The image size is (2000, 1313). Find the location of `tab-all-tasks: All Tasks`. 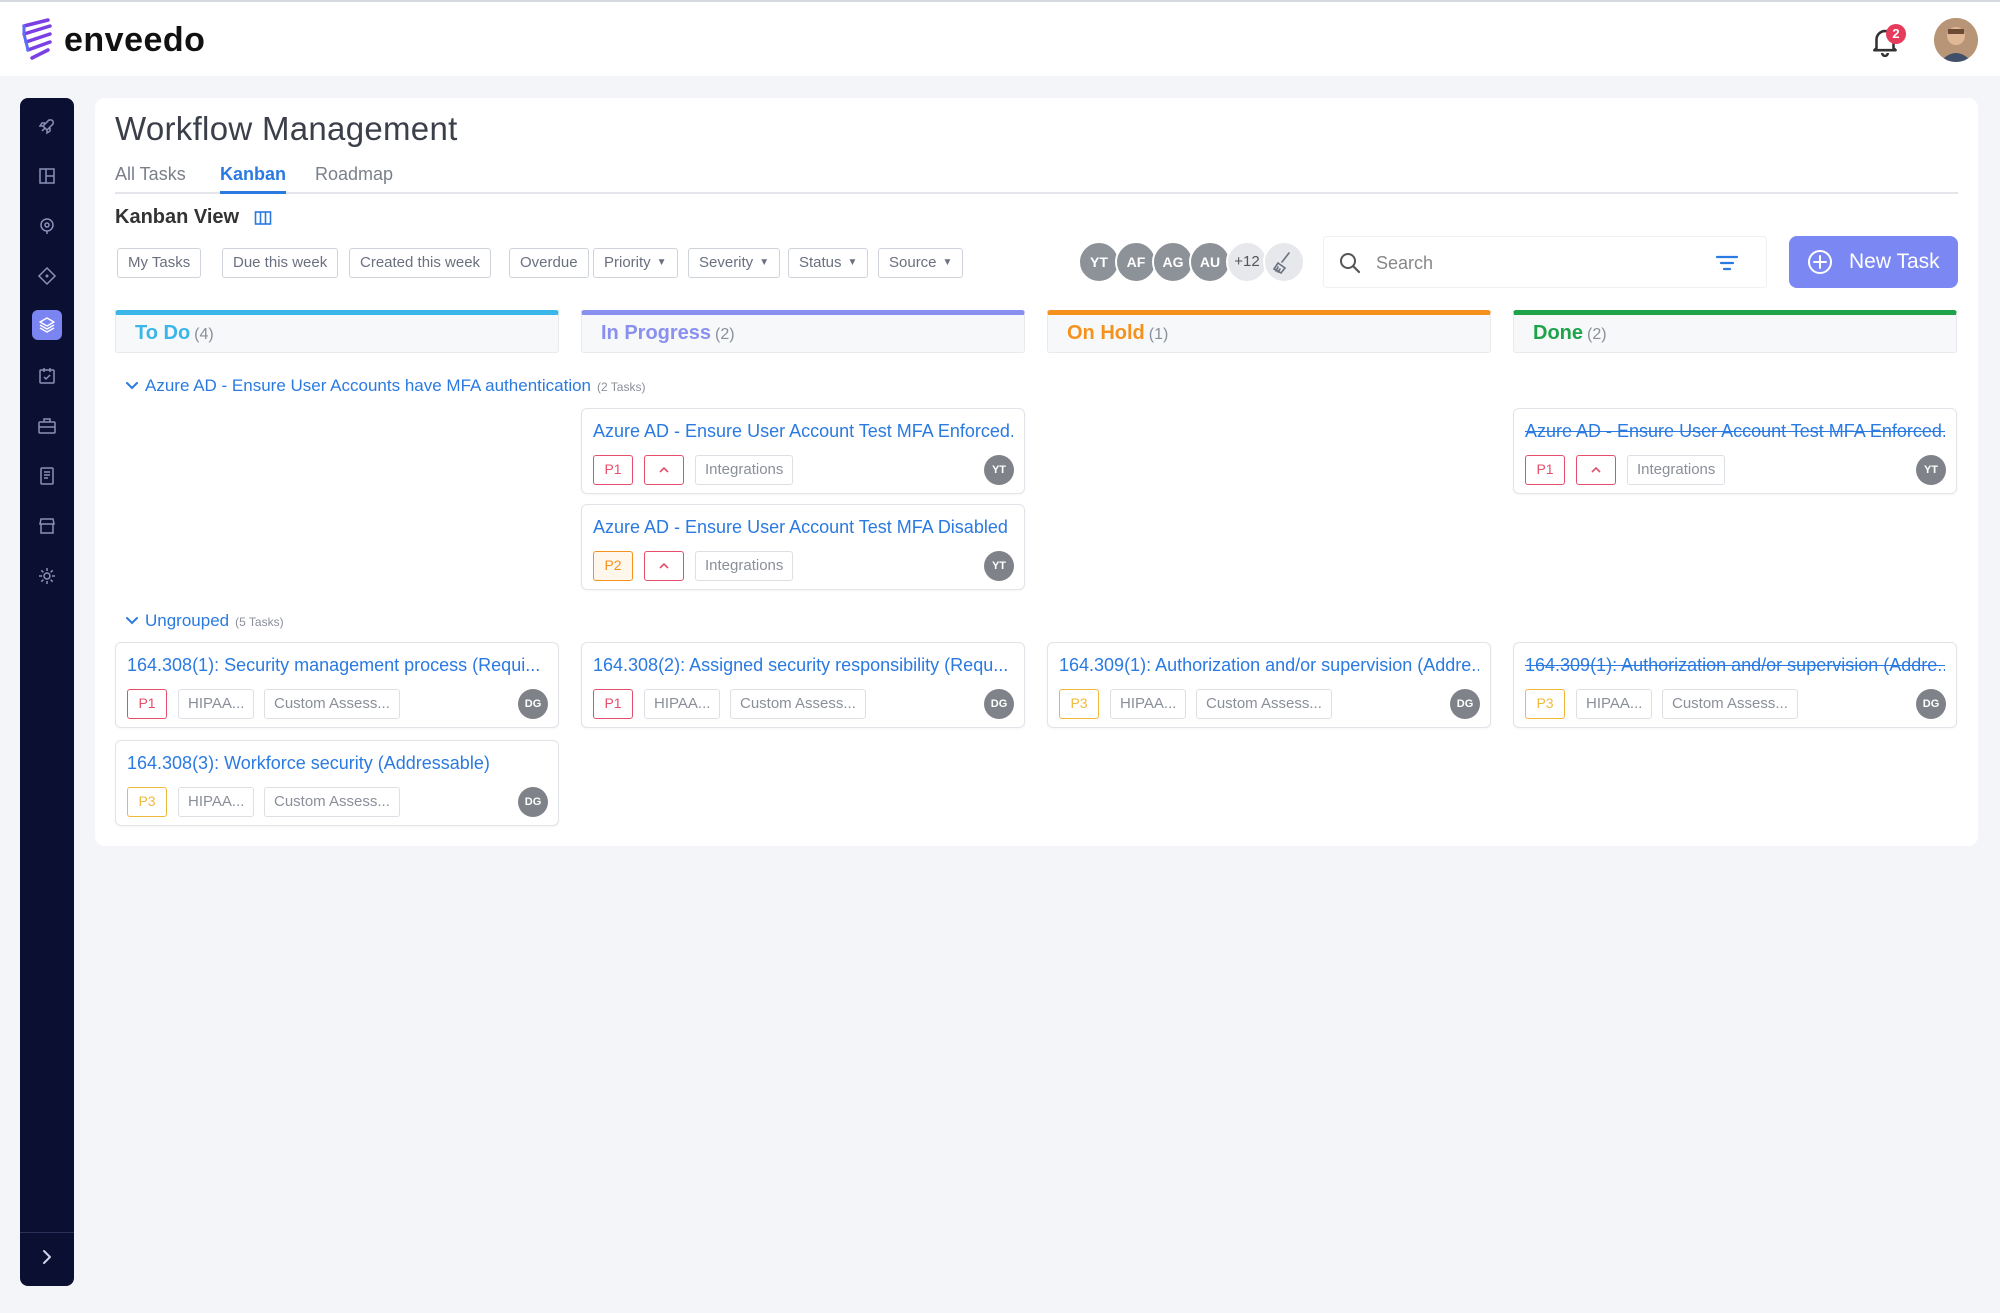

tab-all-tasks: All Tasks is located at coordinates (150, 177).